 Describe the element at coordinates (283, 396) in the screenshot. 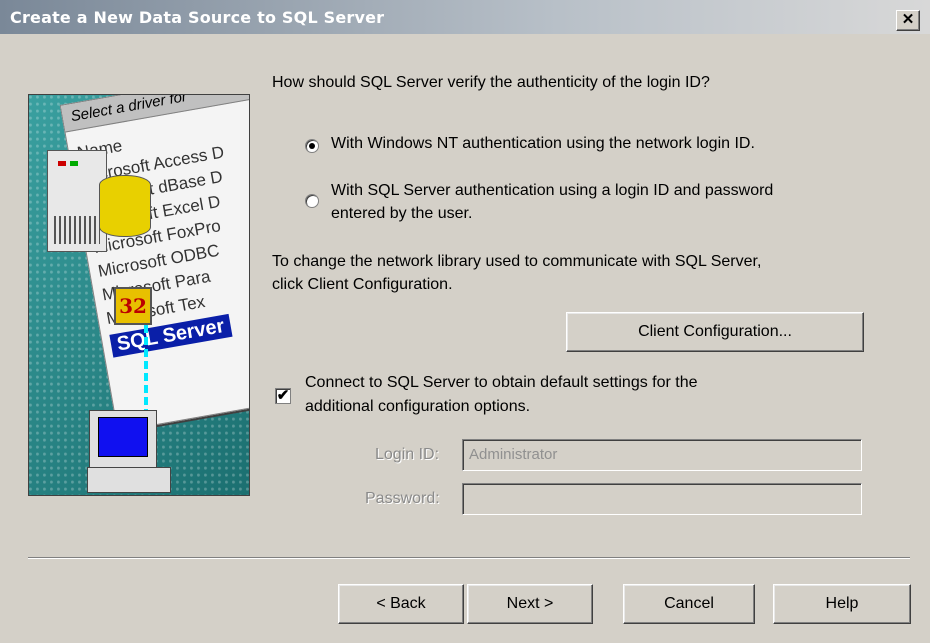

I see `connect-checkbox: ✔` at that location.